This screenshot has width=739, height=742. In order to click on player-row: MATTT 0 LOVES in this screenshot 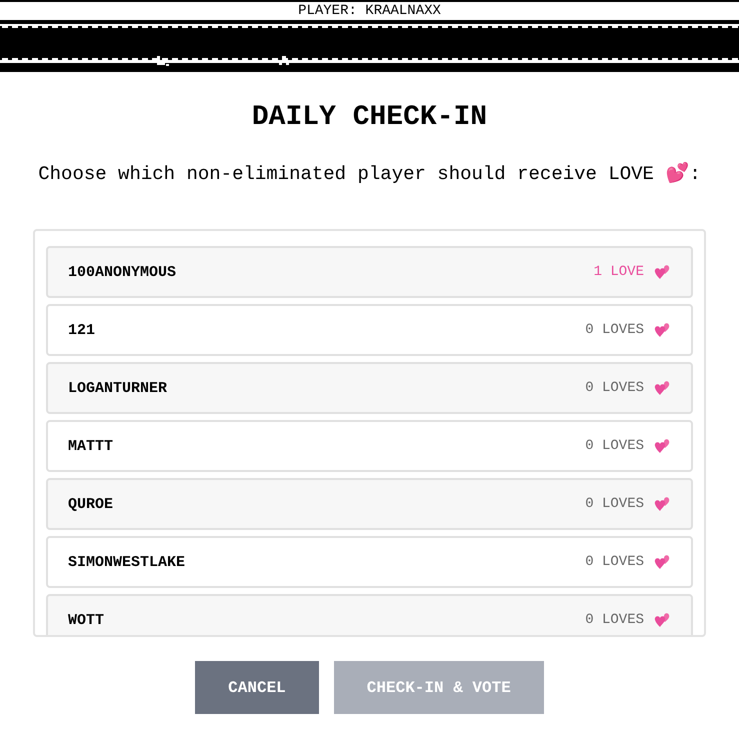, I will do `click(369, 446)`.